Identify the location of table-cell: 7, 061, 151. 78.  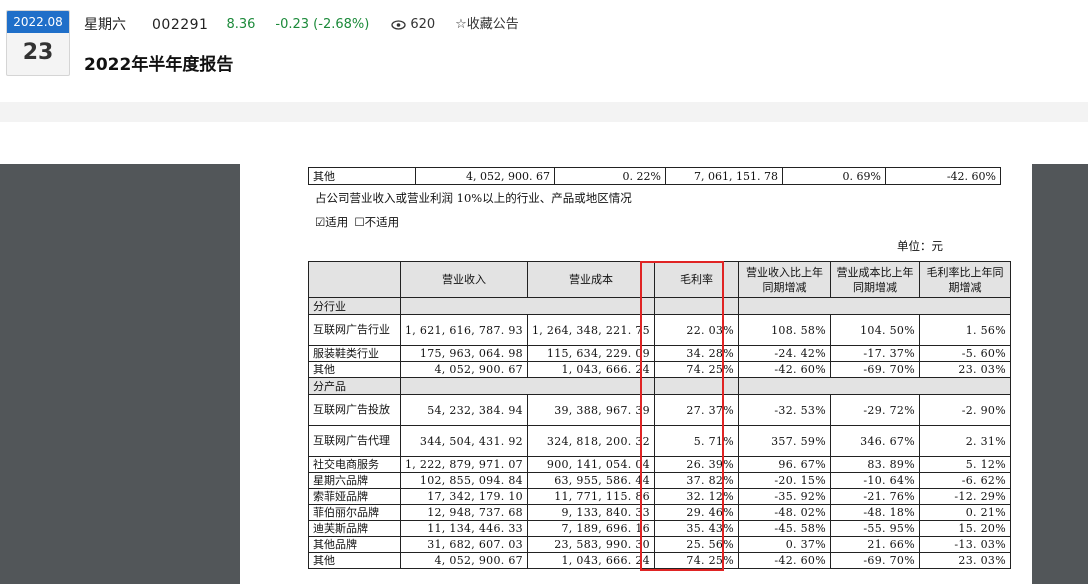
(724, 176).